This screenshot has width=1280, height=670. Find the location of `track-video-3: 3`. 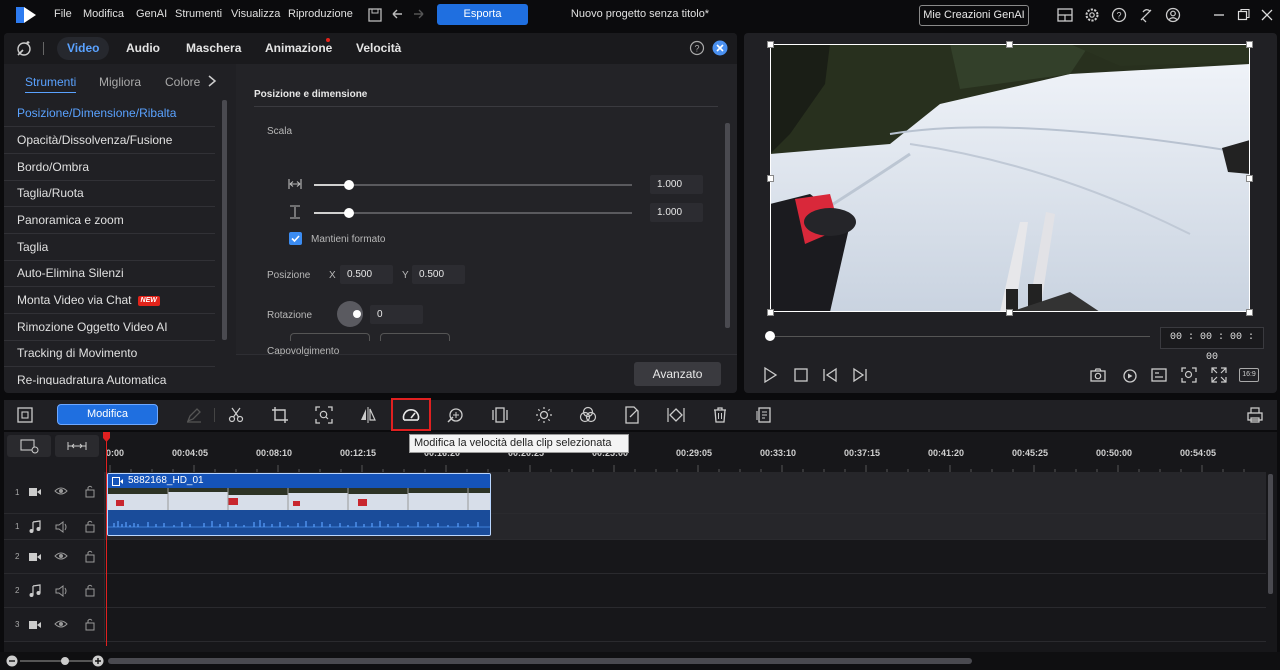

track-video-3: 3 is located at coordinates (635, 625).